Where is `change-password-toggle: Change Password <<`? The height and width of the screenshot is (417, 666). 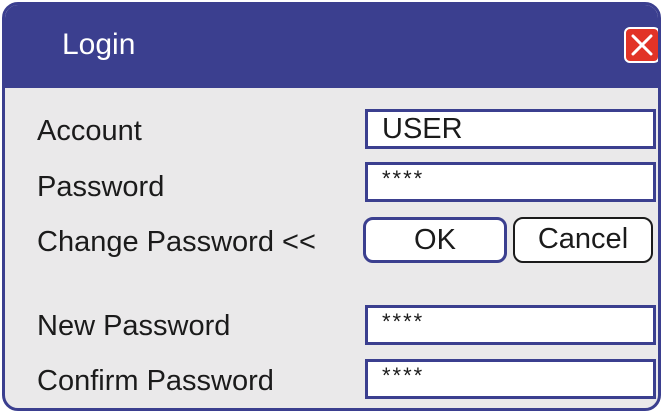 change-password-toggle: Change Password << is located at coordinates (176, 242).